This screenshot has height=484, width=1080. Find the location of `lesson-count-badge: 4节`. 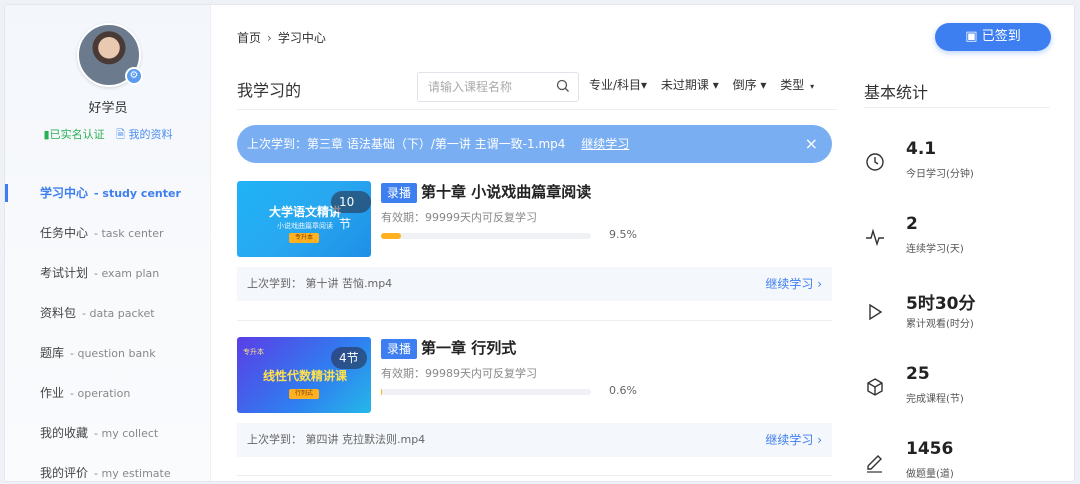

lesson-count-badge: 4节 is located at coordinates (349, 358).